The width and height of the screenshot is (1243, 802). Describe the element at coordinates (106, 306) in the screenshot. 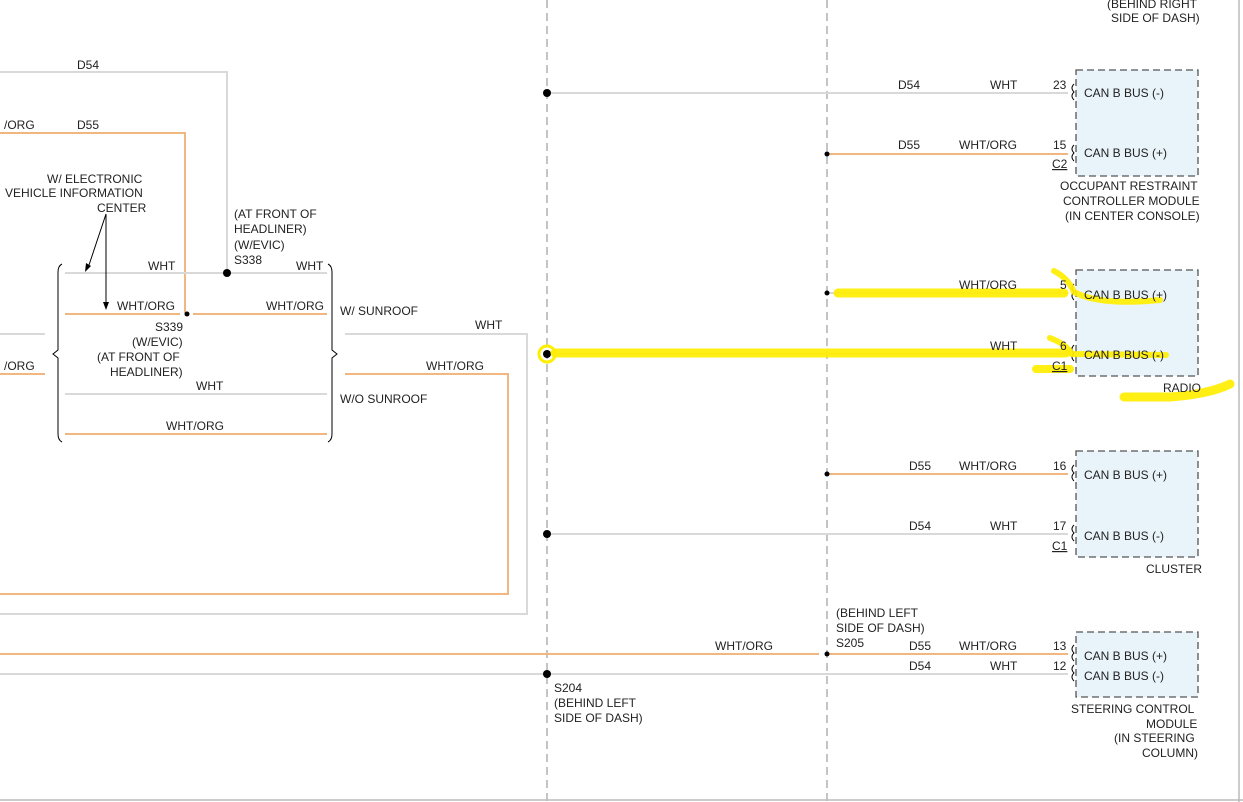

I see `evic-arrowhead-right` at that location.